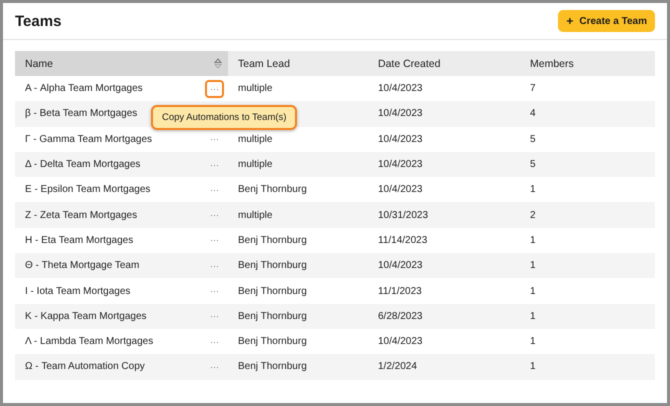  Describe the element at coordinates (587, 63) in the screenshot. I see `column-header: Members` at that location.